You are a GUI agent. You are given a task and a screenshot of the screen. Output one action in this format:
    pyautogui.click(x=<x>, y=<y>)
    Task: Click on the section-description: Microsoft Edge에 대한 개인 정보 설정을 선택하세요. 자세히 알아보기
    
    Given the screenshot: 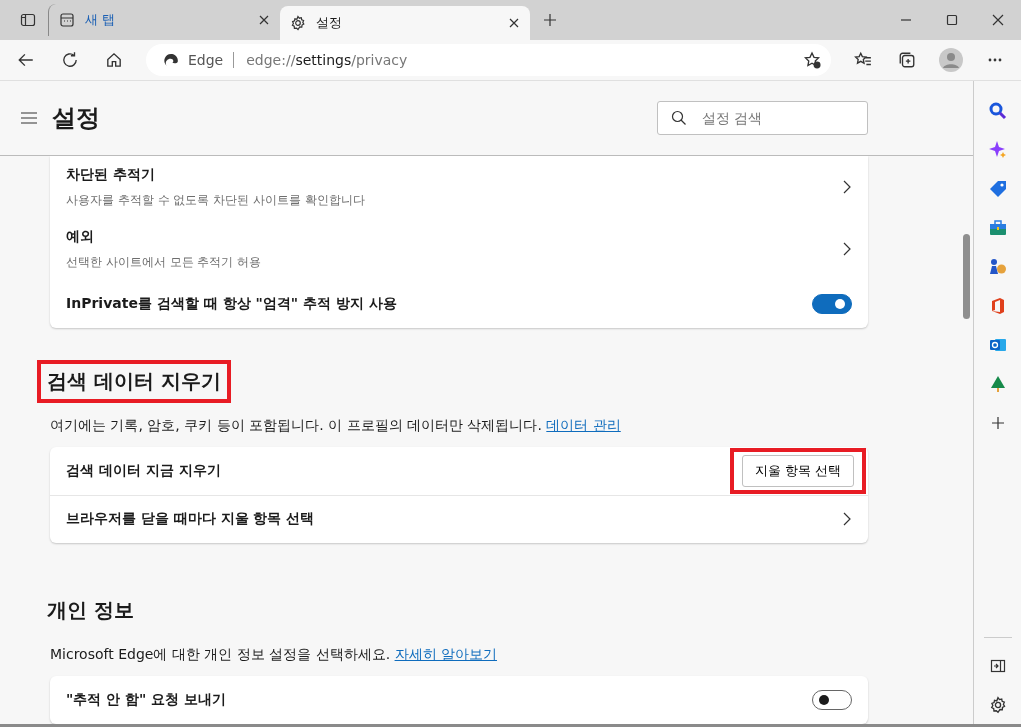 What is the action you would take?
    pyautogui.click(x=274, y=655)
    